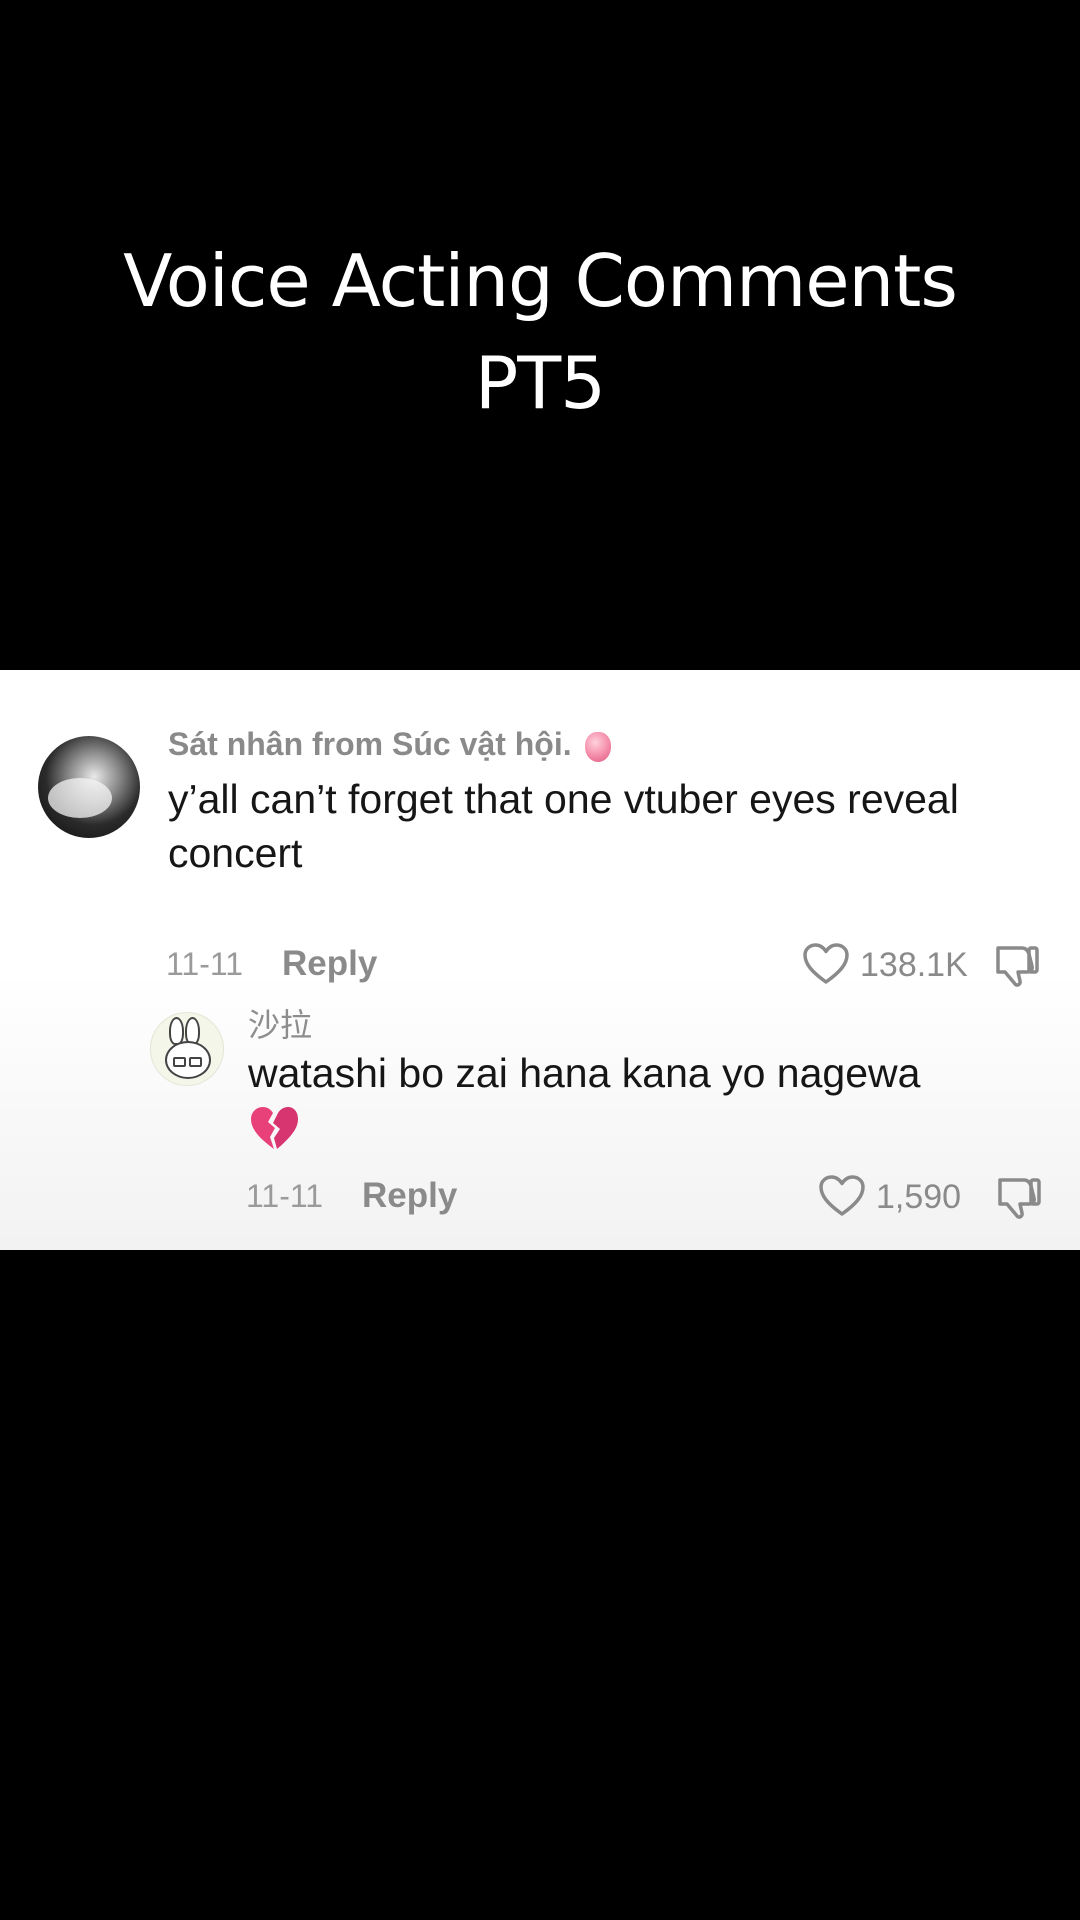 Image resolution: width=1080 pixels, height=1920 pixels. What do you see at coordinates (914, 965) in the screenshot?
I see `like-count: 138.1K` at bounding box center [914, 965].